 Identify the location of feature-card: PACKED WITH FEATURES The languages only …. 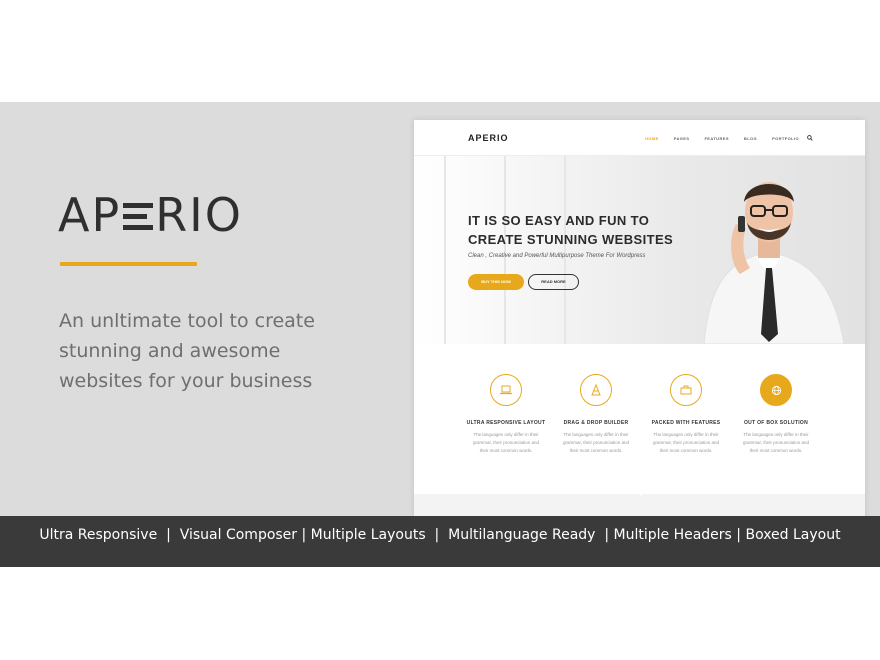
(686, 414).